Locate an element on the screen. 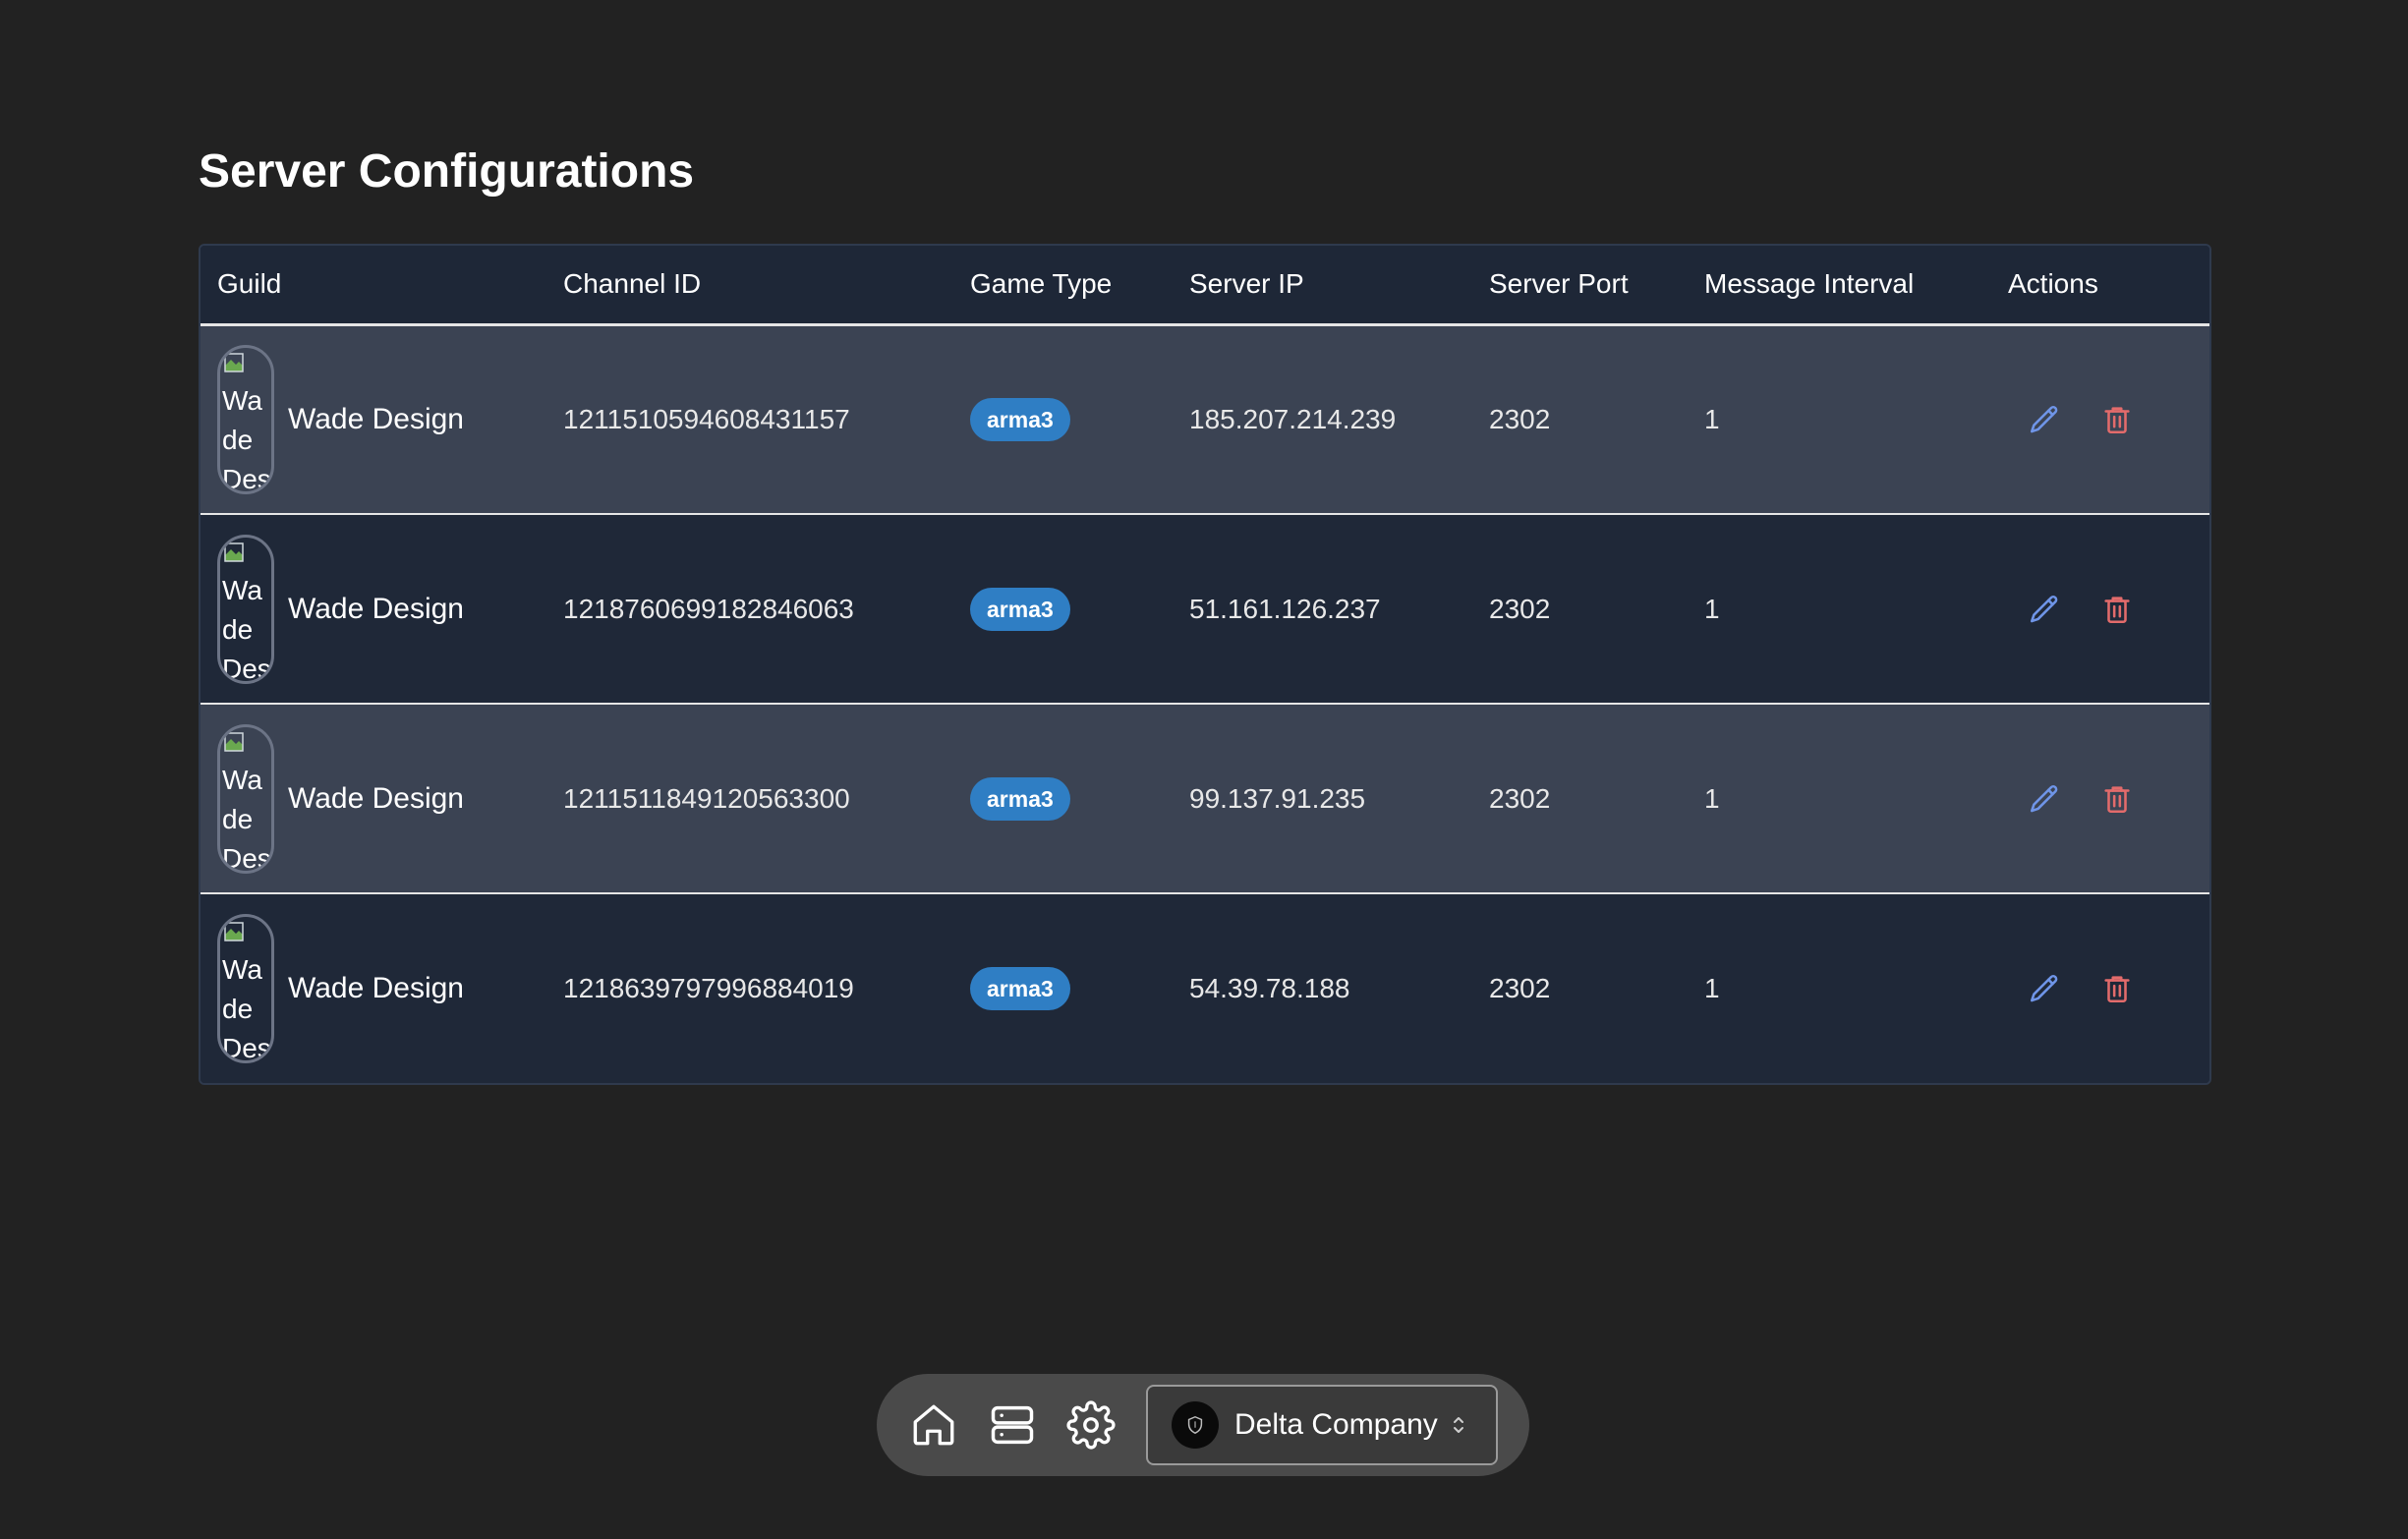 This screenshot has height=1539, width=2408. company-selector: Delta Company is located at coordinates (1322, 1425).